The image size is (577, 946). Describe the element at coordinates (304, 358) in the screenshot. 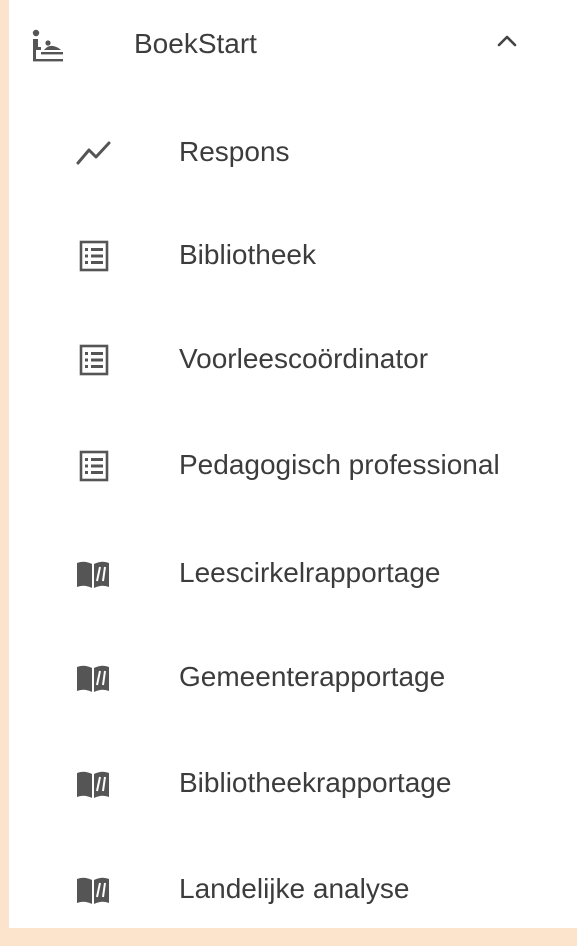

I see `menu-item-label: Voorleescoördinator` at that location.